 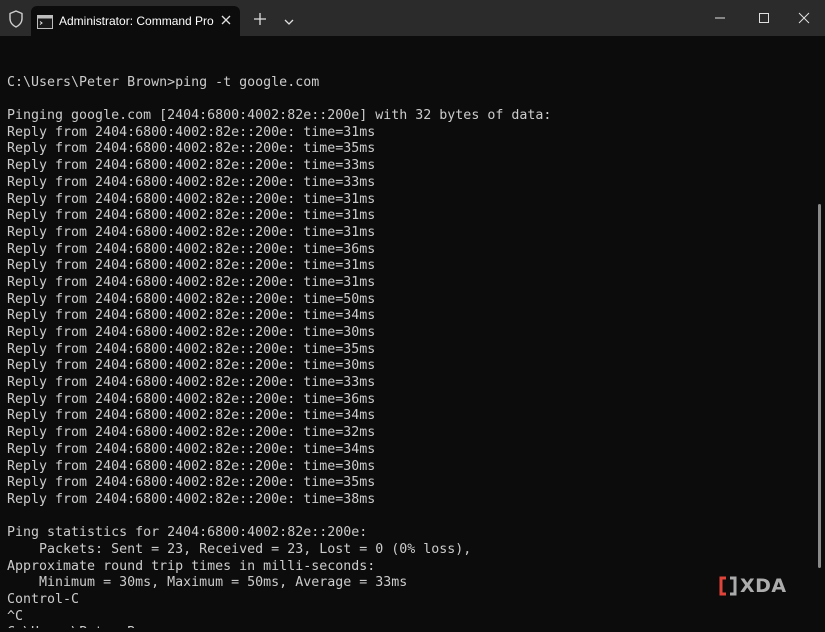 I want to click on minimize-icon, so click(x=720, y=18).